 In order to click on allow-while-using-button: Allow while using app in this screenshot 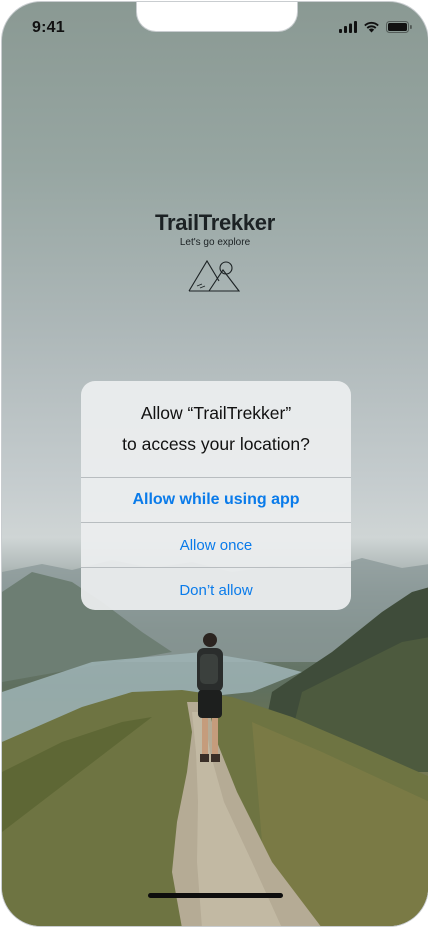, I will do `click(216, 499)`.